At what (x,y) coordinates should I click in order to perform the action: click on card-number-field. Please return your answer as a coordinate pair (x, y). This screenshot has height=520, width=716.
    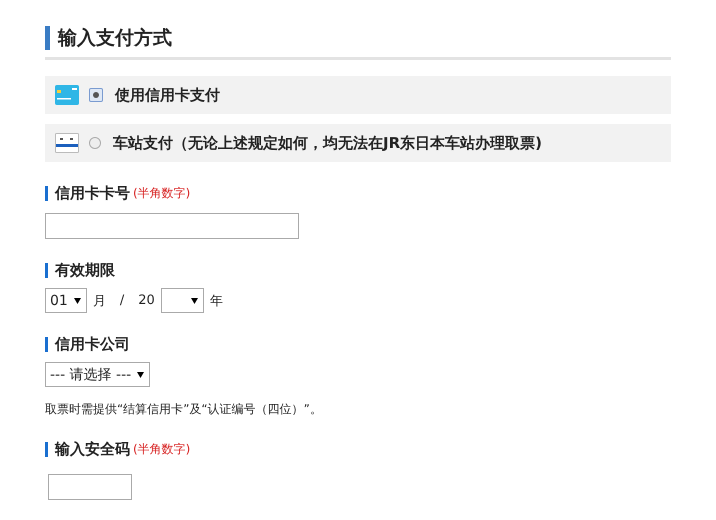
    Looking at the image, I should click on (172, 226).